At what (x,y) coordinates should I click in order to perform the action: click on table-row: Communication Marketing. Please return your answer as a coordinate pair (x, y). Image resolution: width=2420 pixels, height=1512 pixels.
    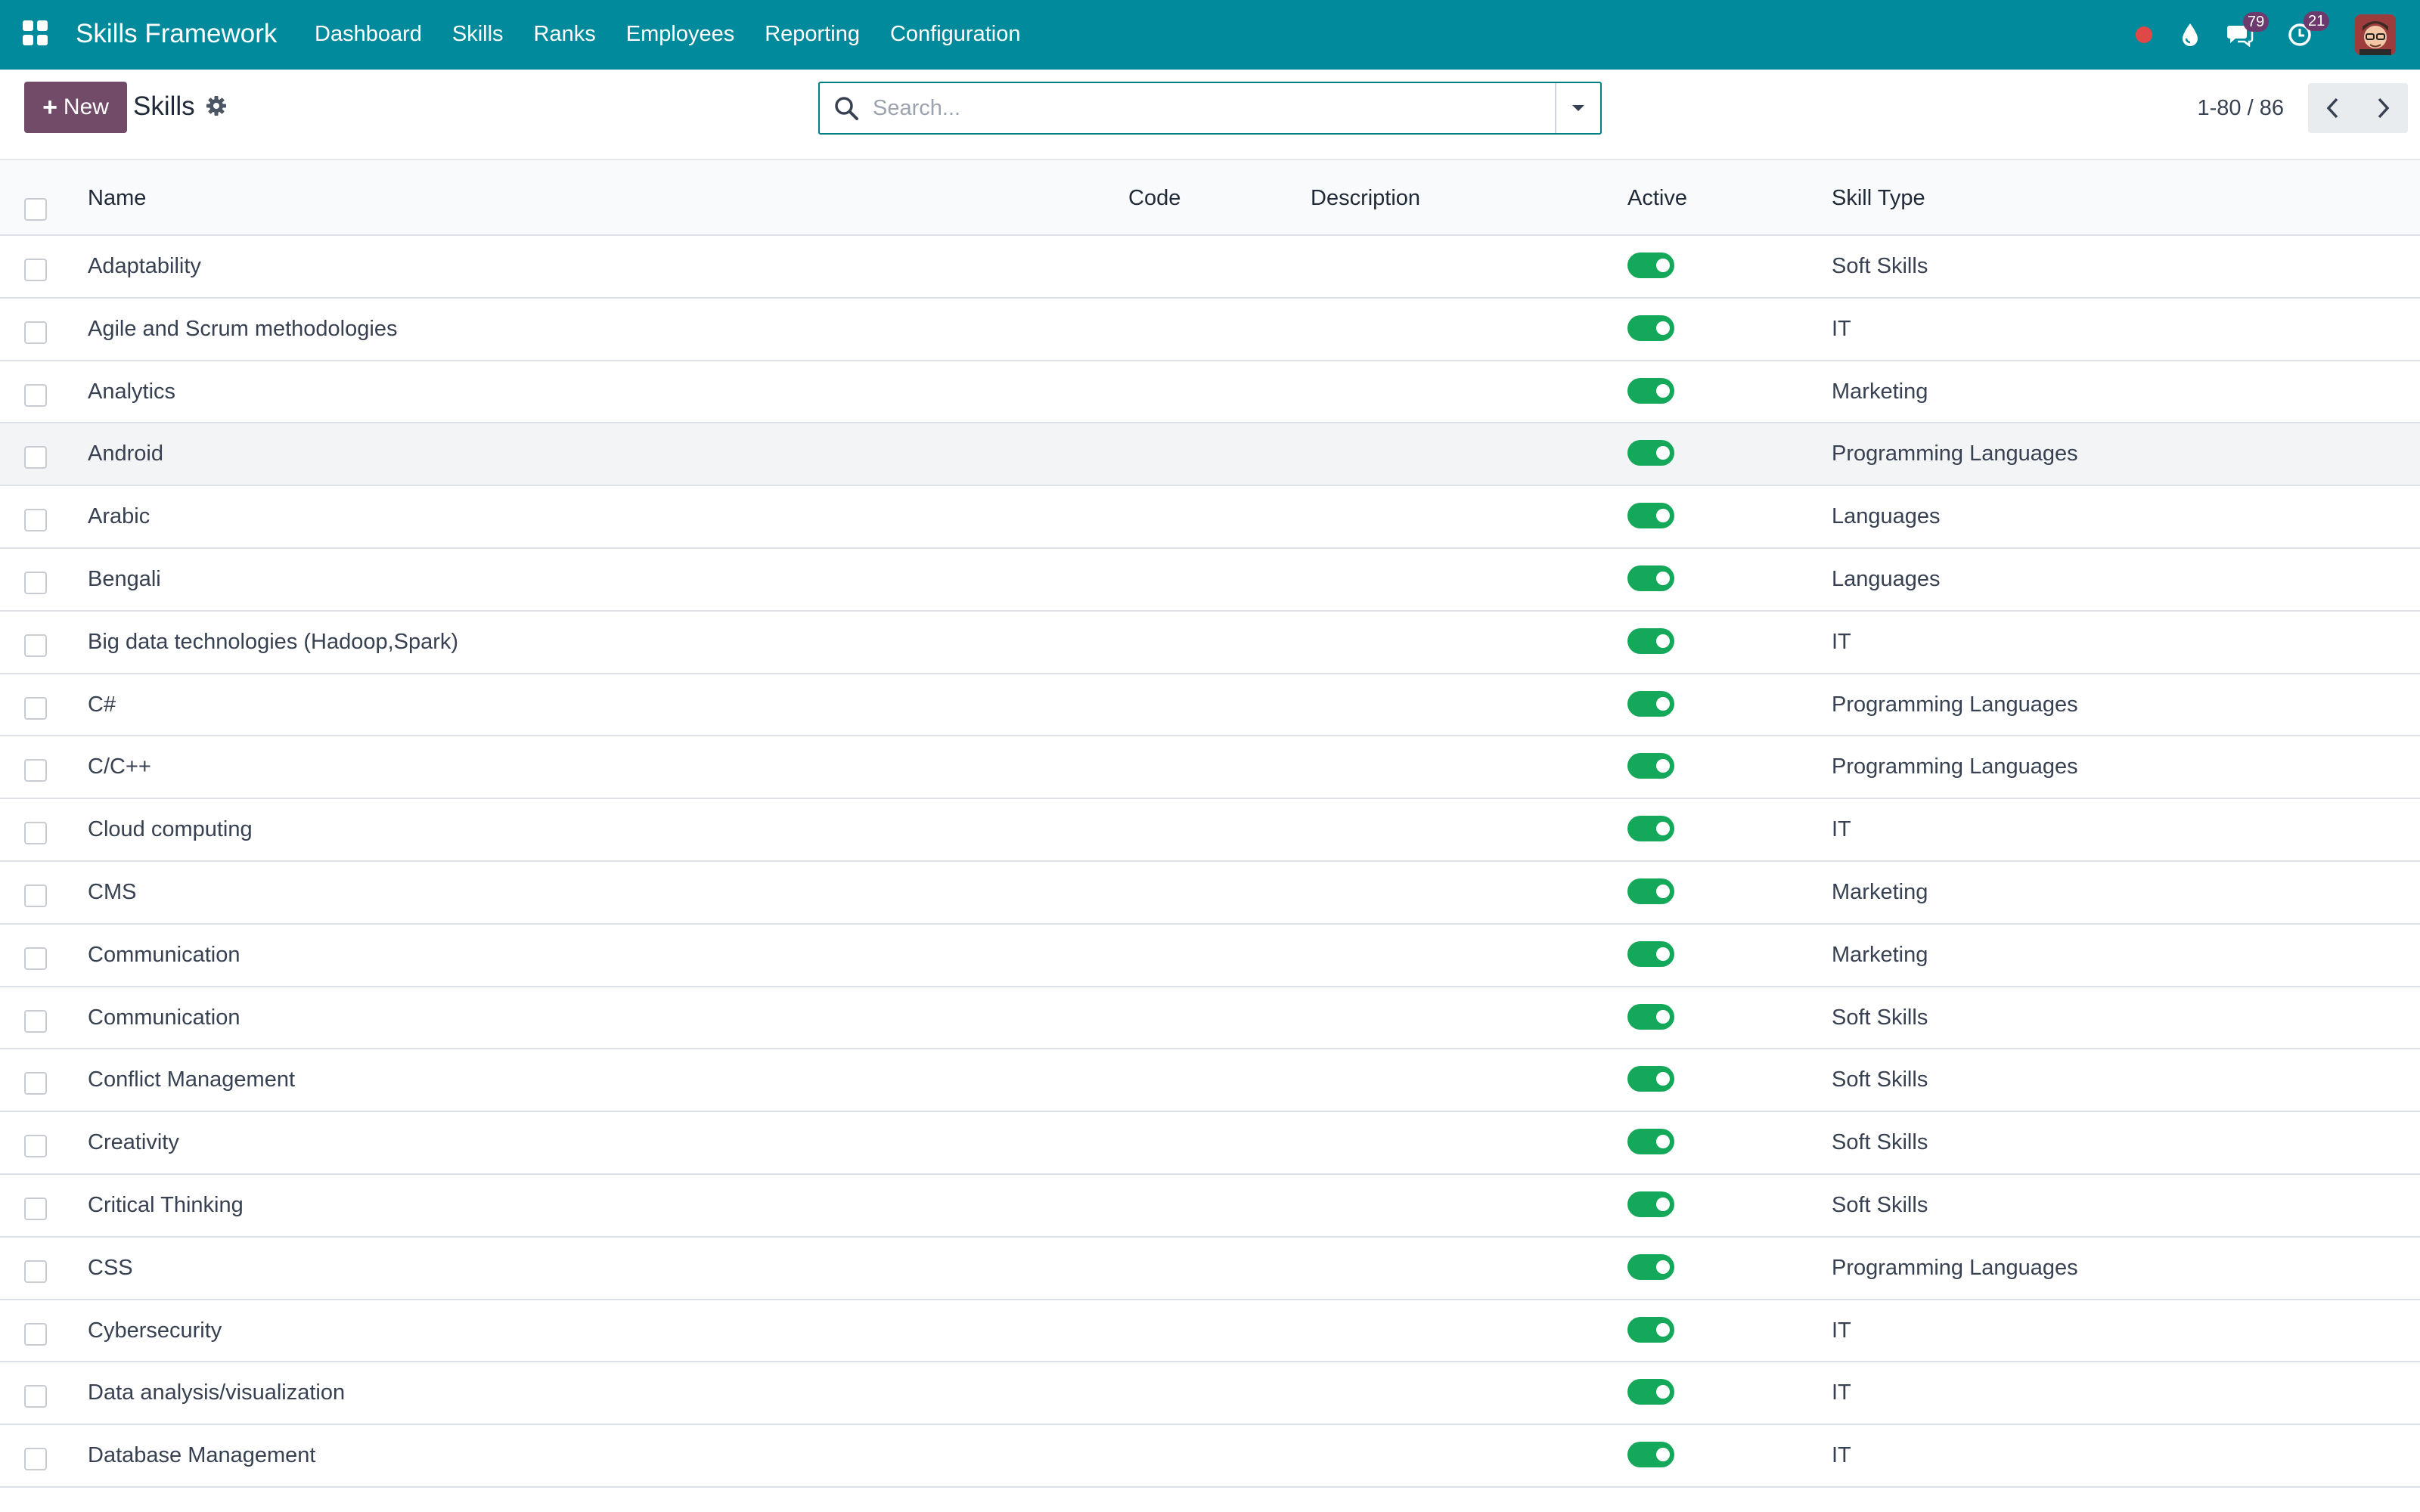
    Looking at the image, I should click on (1210, 955).